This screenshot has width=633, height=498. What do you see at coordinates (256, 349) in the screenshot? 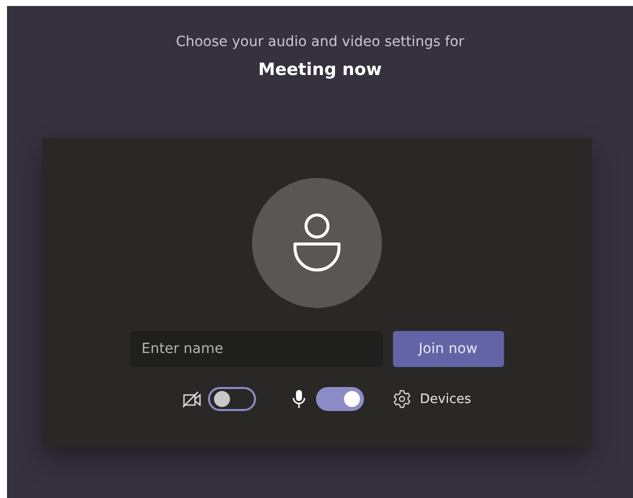
I see `name-field: Enter name` at bounding box center [256, 349].